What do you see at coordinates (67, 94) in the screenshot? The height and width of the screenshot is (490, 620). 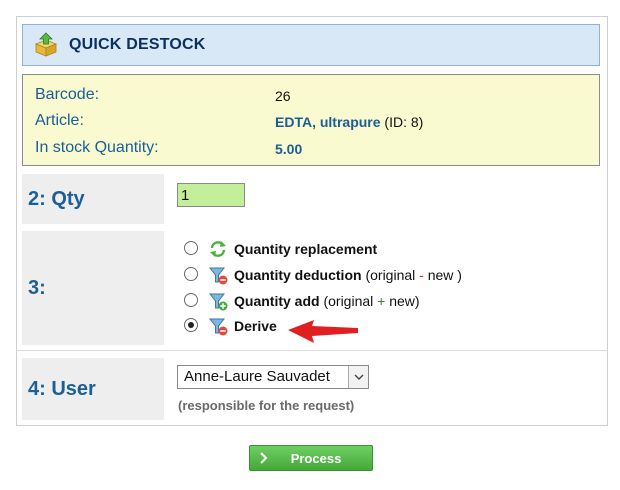 I see `barcode-label: Barcode:` at bounding box center [67, 94].